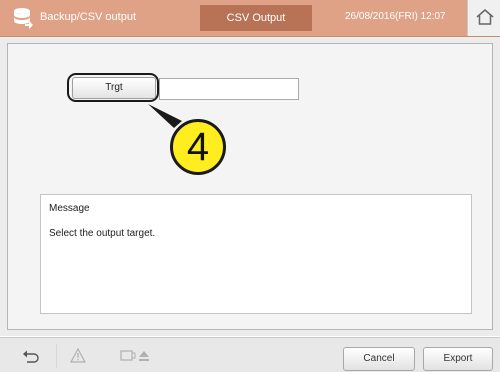 This screenshot has width=500, height=372. Describe the element at coordinates (379, 359) in the screenshot. I see `cancel-button: Cancel` at that location.